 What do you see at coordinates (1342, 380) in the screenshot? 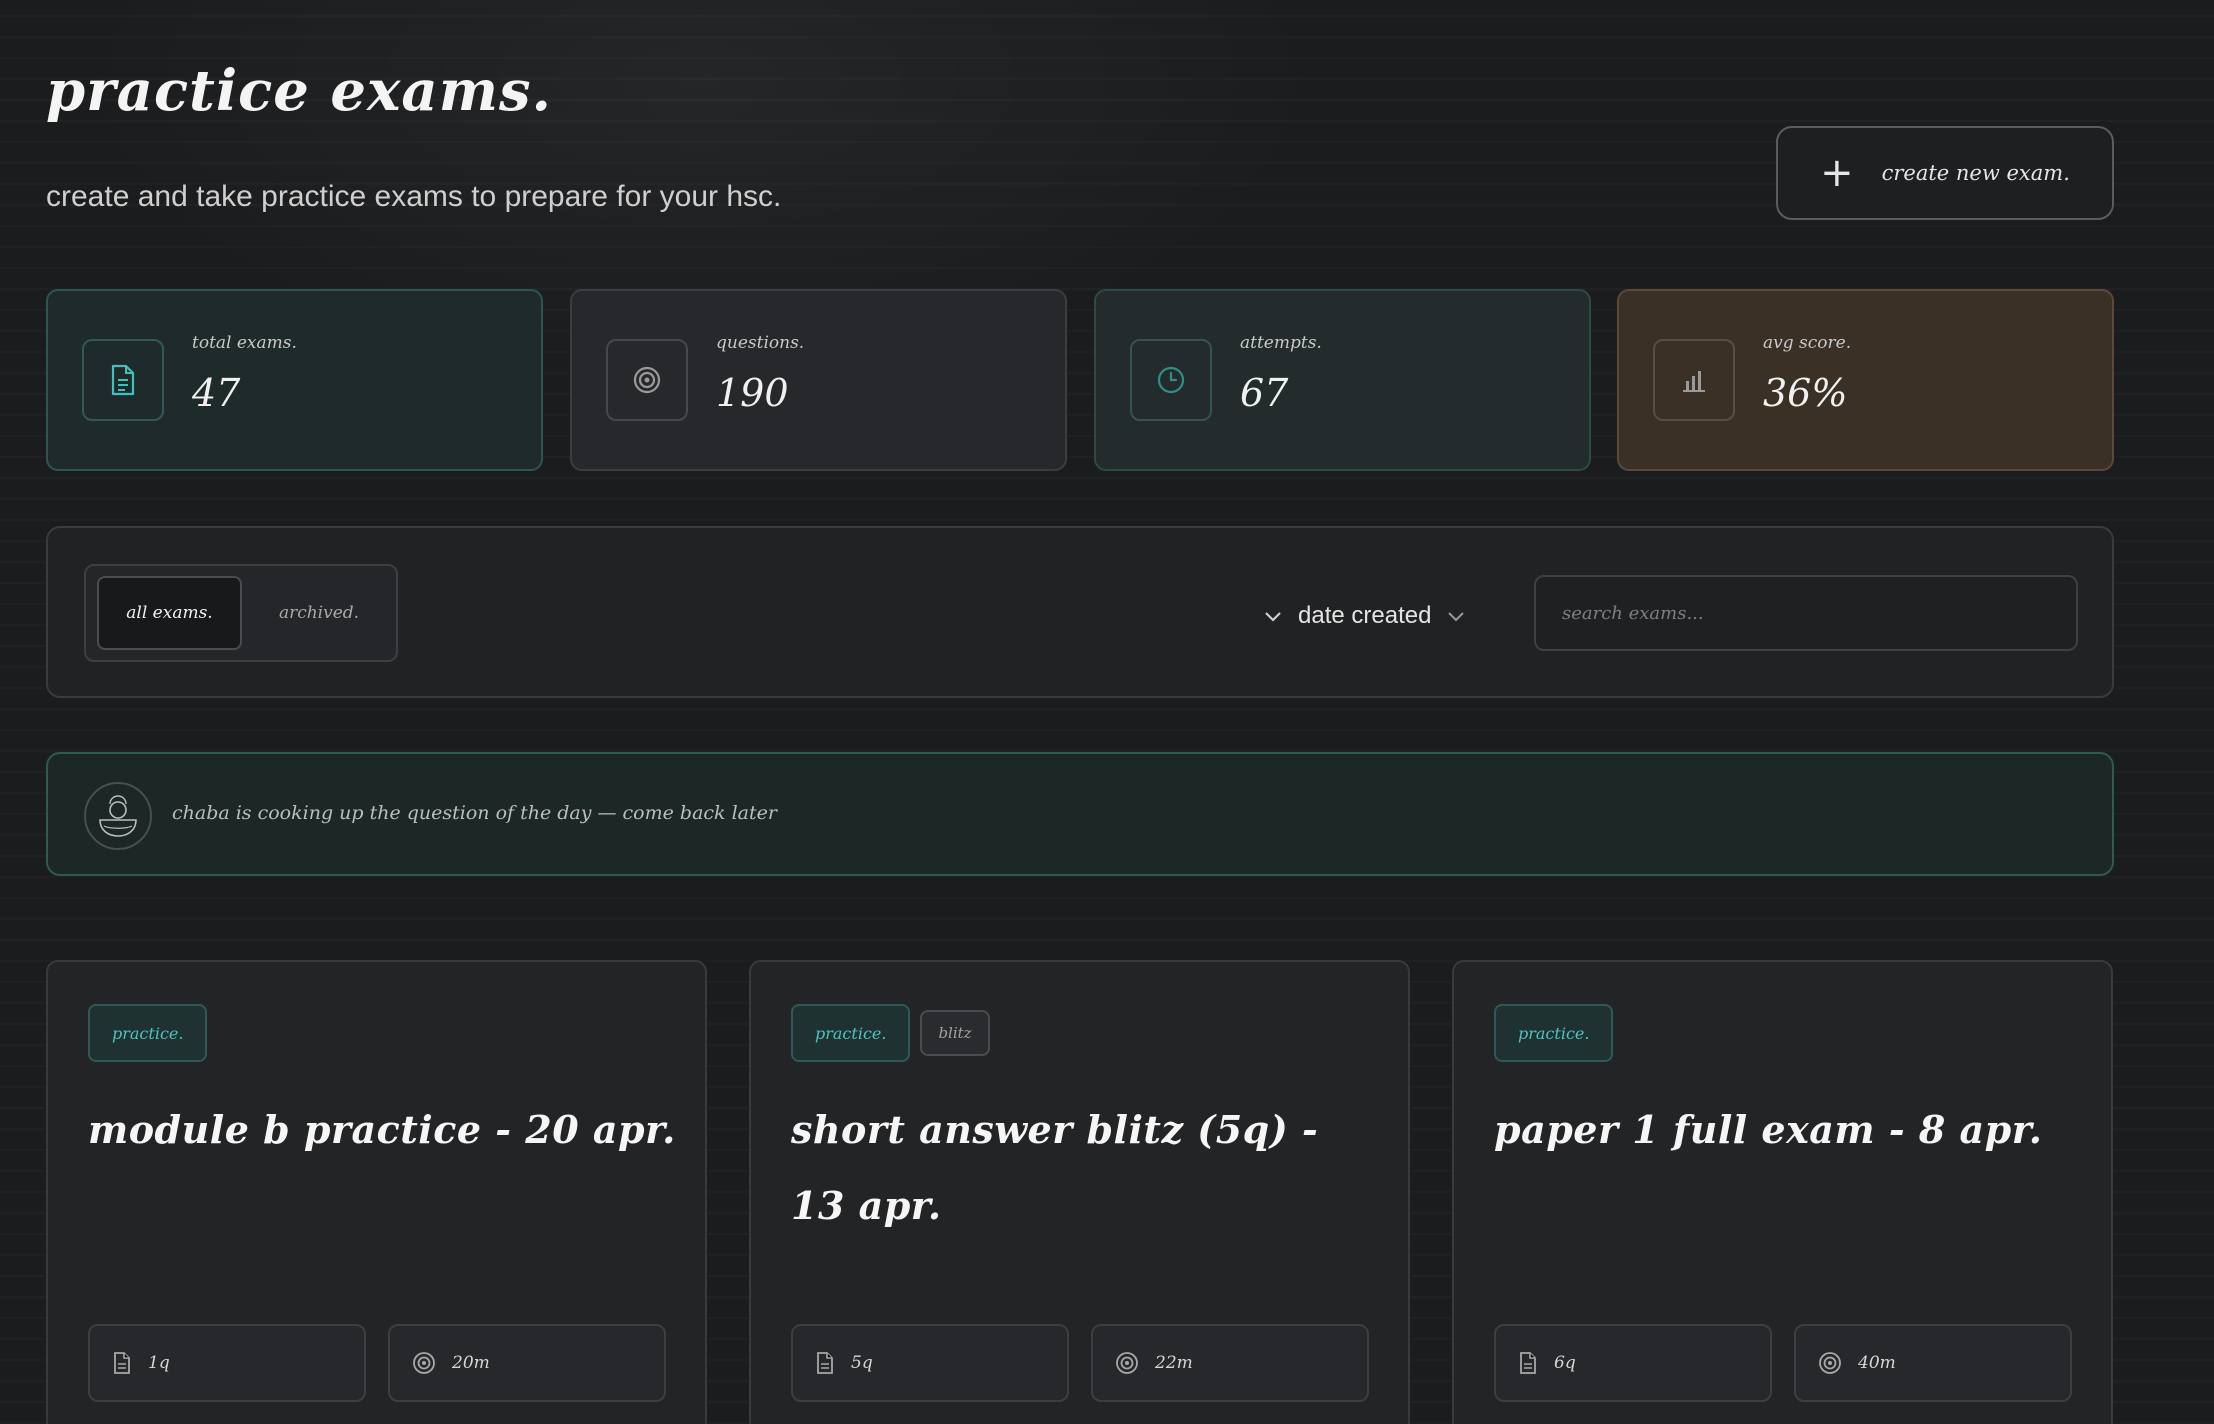
I see `stat-card-attempts: attempts. 67` at bounding box center [1342, 380].